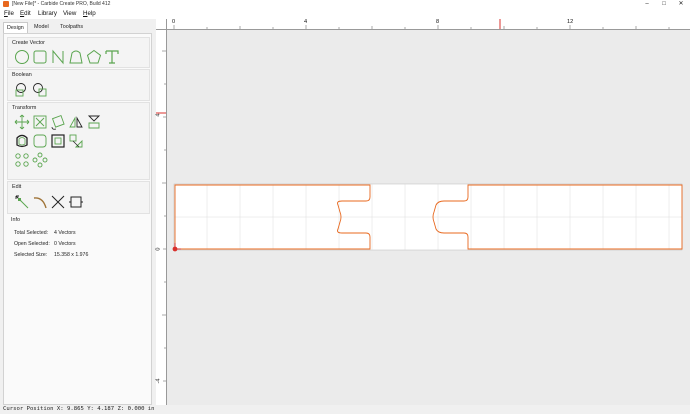  I want to click on total-selected-label: Total Selected:, so click(31, 233).